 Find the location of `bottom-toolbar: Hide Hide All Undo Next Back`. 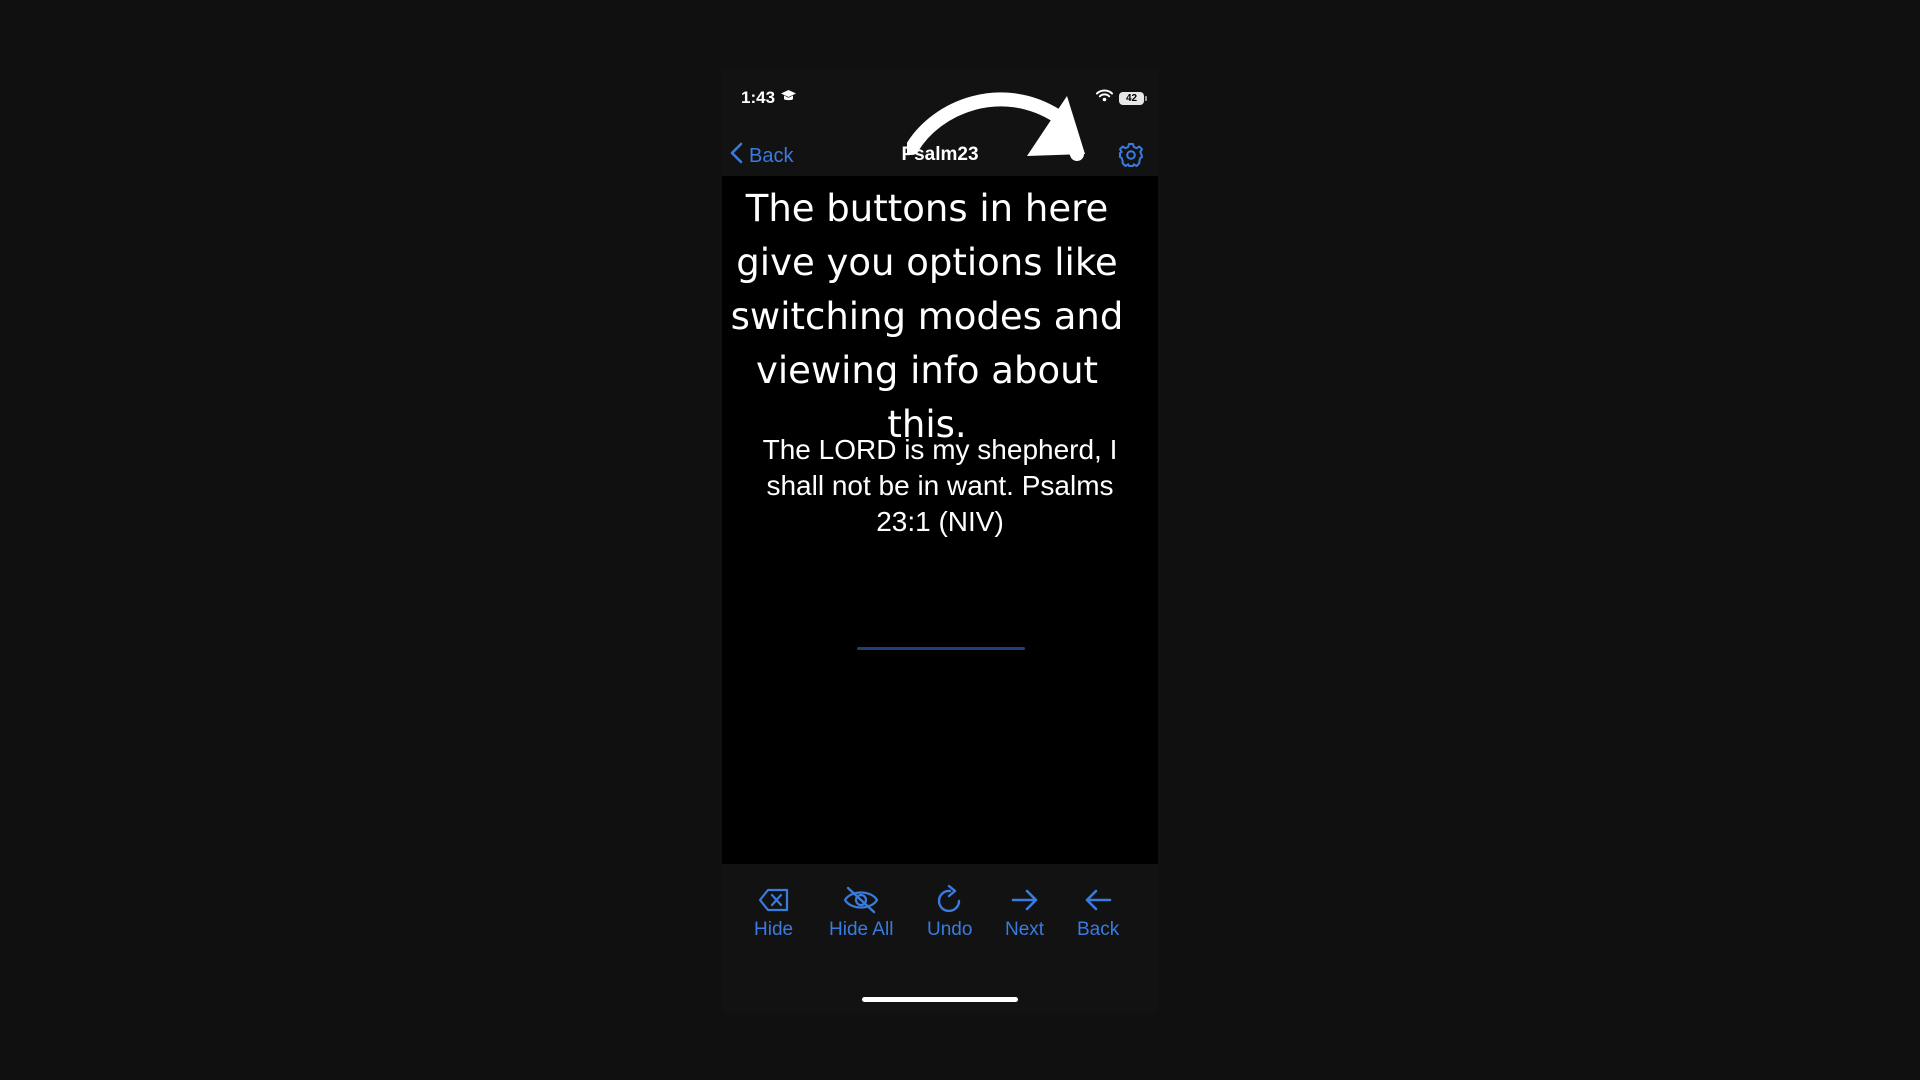

bottom-toolbar: Hide Hide All Undo Next Back is located at coordinates (940, 918).